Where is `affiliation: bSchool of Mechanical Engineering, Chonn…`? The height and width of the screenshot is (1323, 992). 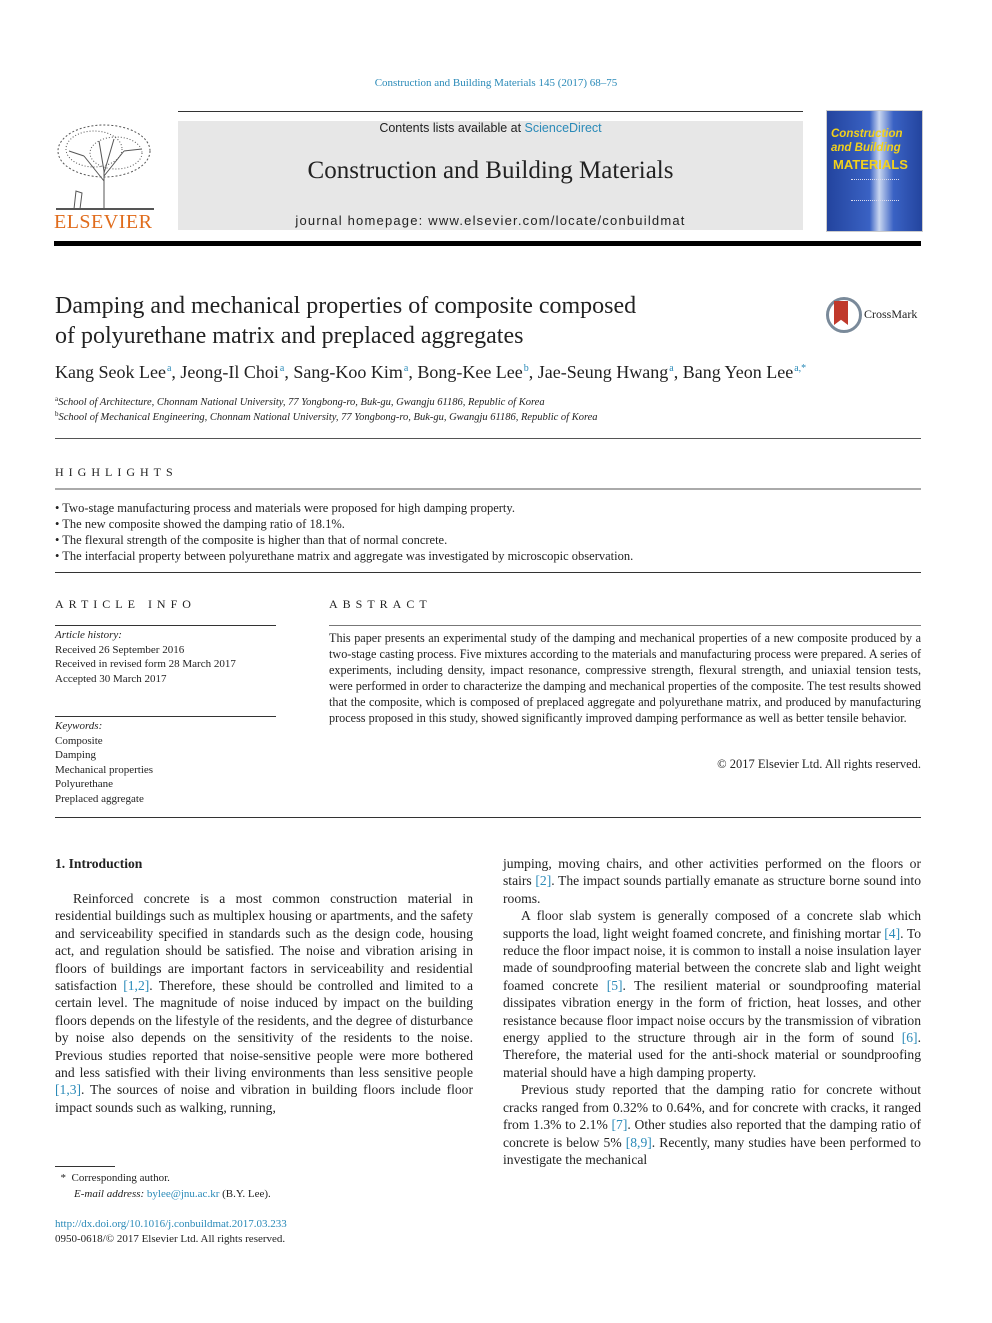 affiliation: bSchool of Mechanical Engineering, Chonn… is located at coordinates (326, 416).